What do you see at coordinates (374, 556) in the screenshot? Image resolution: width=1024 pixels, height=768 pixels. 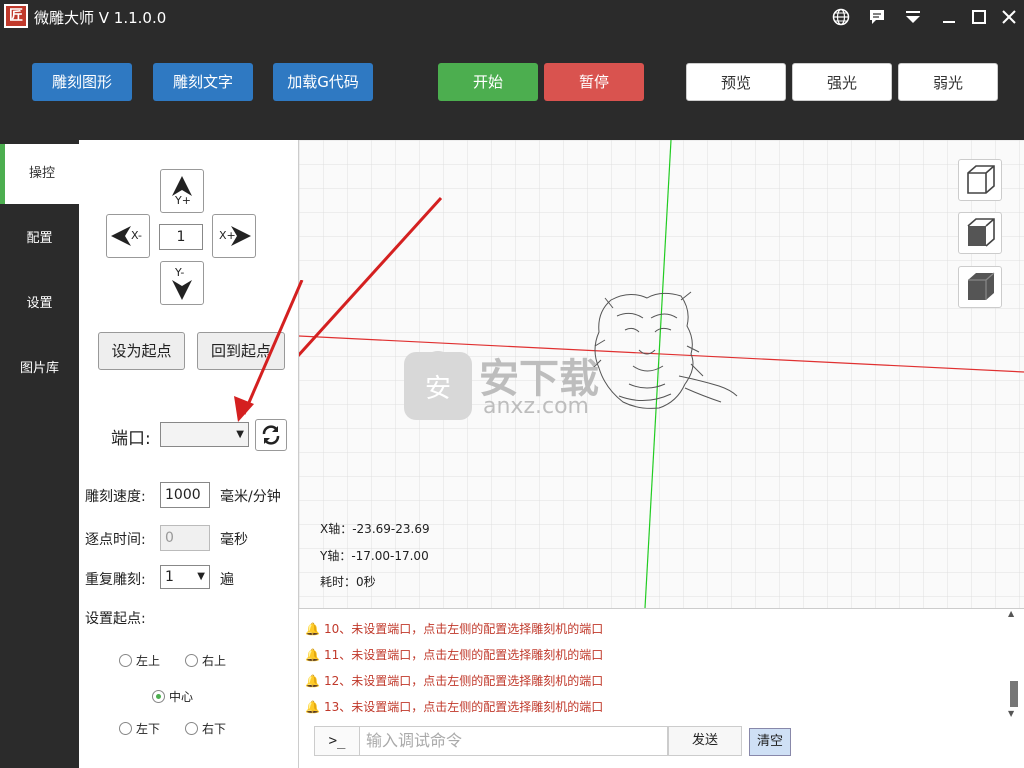 I see `y-axis-range: Y轴：-17.00-17.00` at bounding box center [374, 556].